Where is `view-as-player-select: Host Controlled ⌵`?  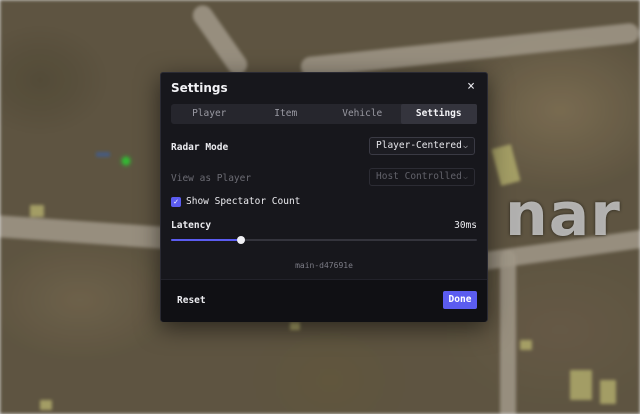
view-as-player-select: Host Controlled ⌵ is located at coordinates (422, 177).